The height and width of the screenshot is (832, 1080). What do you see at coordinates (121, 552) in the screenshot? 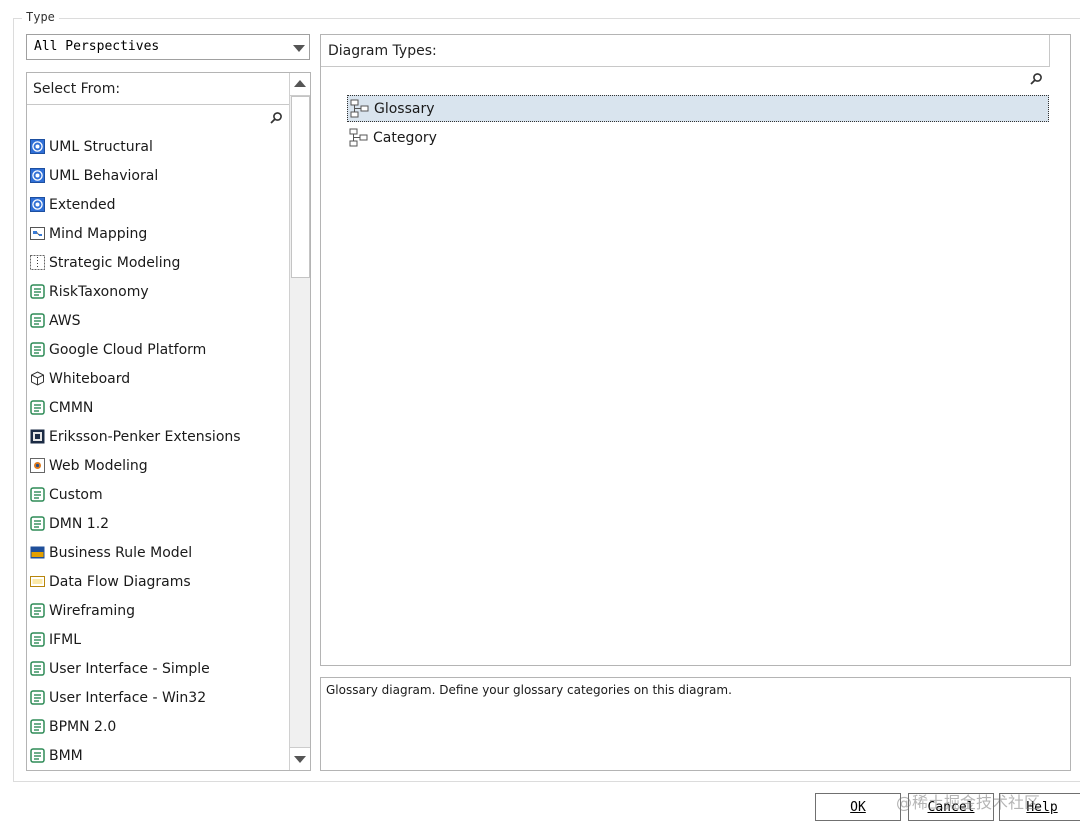
I see `perspective-item-label: Business Rule Model` at bounding box center [121, 552].